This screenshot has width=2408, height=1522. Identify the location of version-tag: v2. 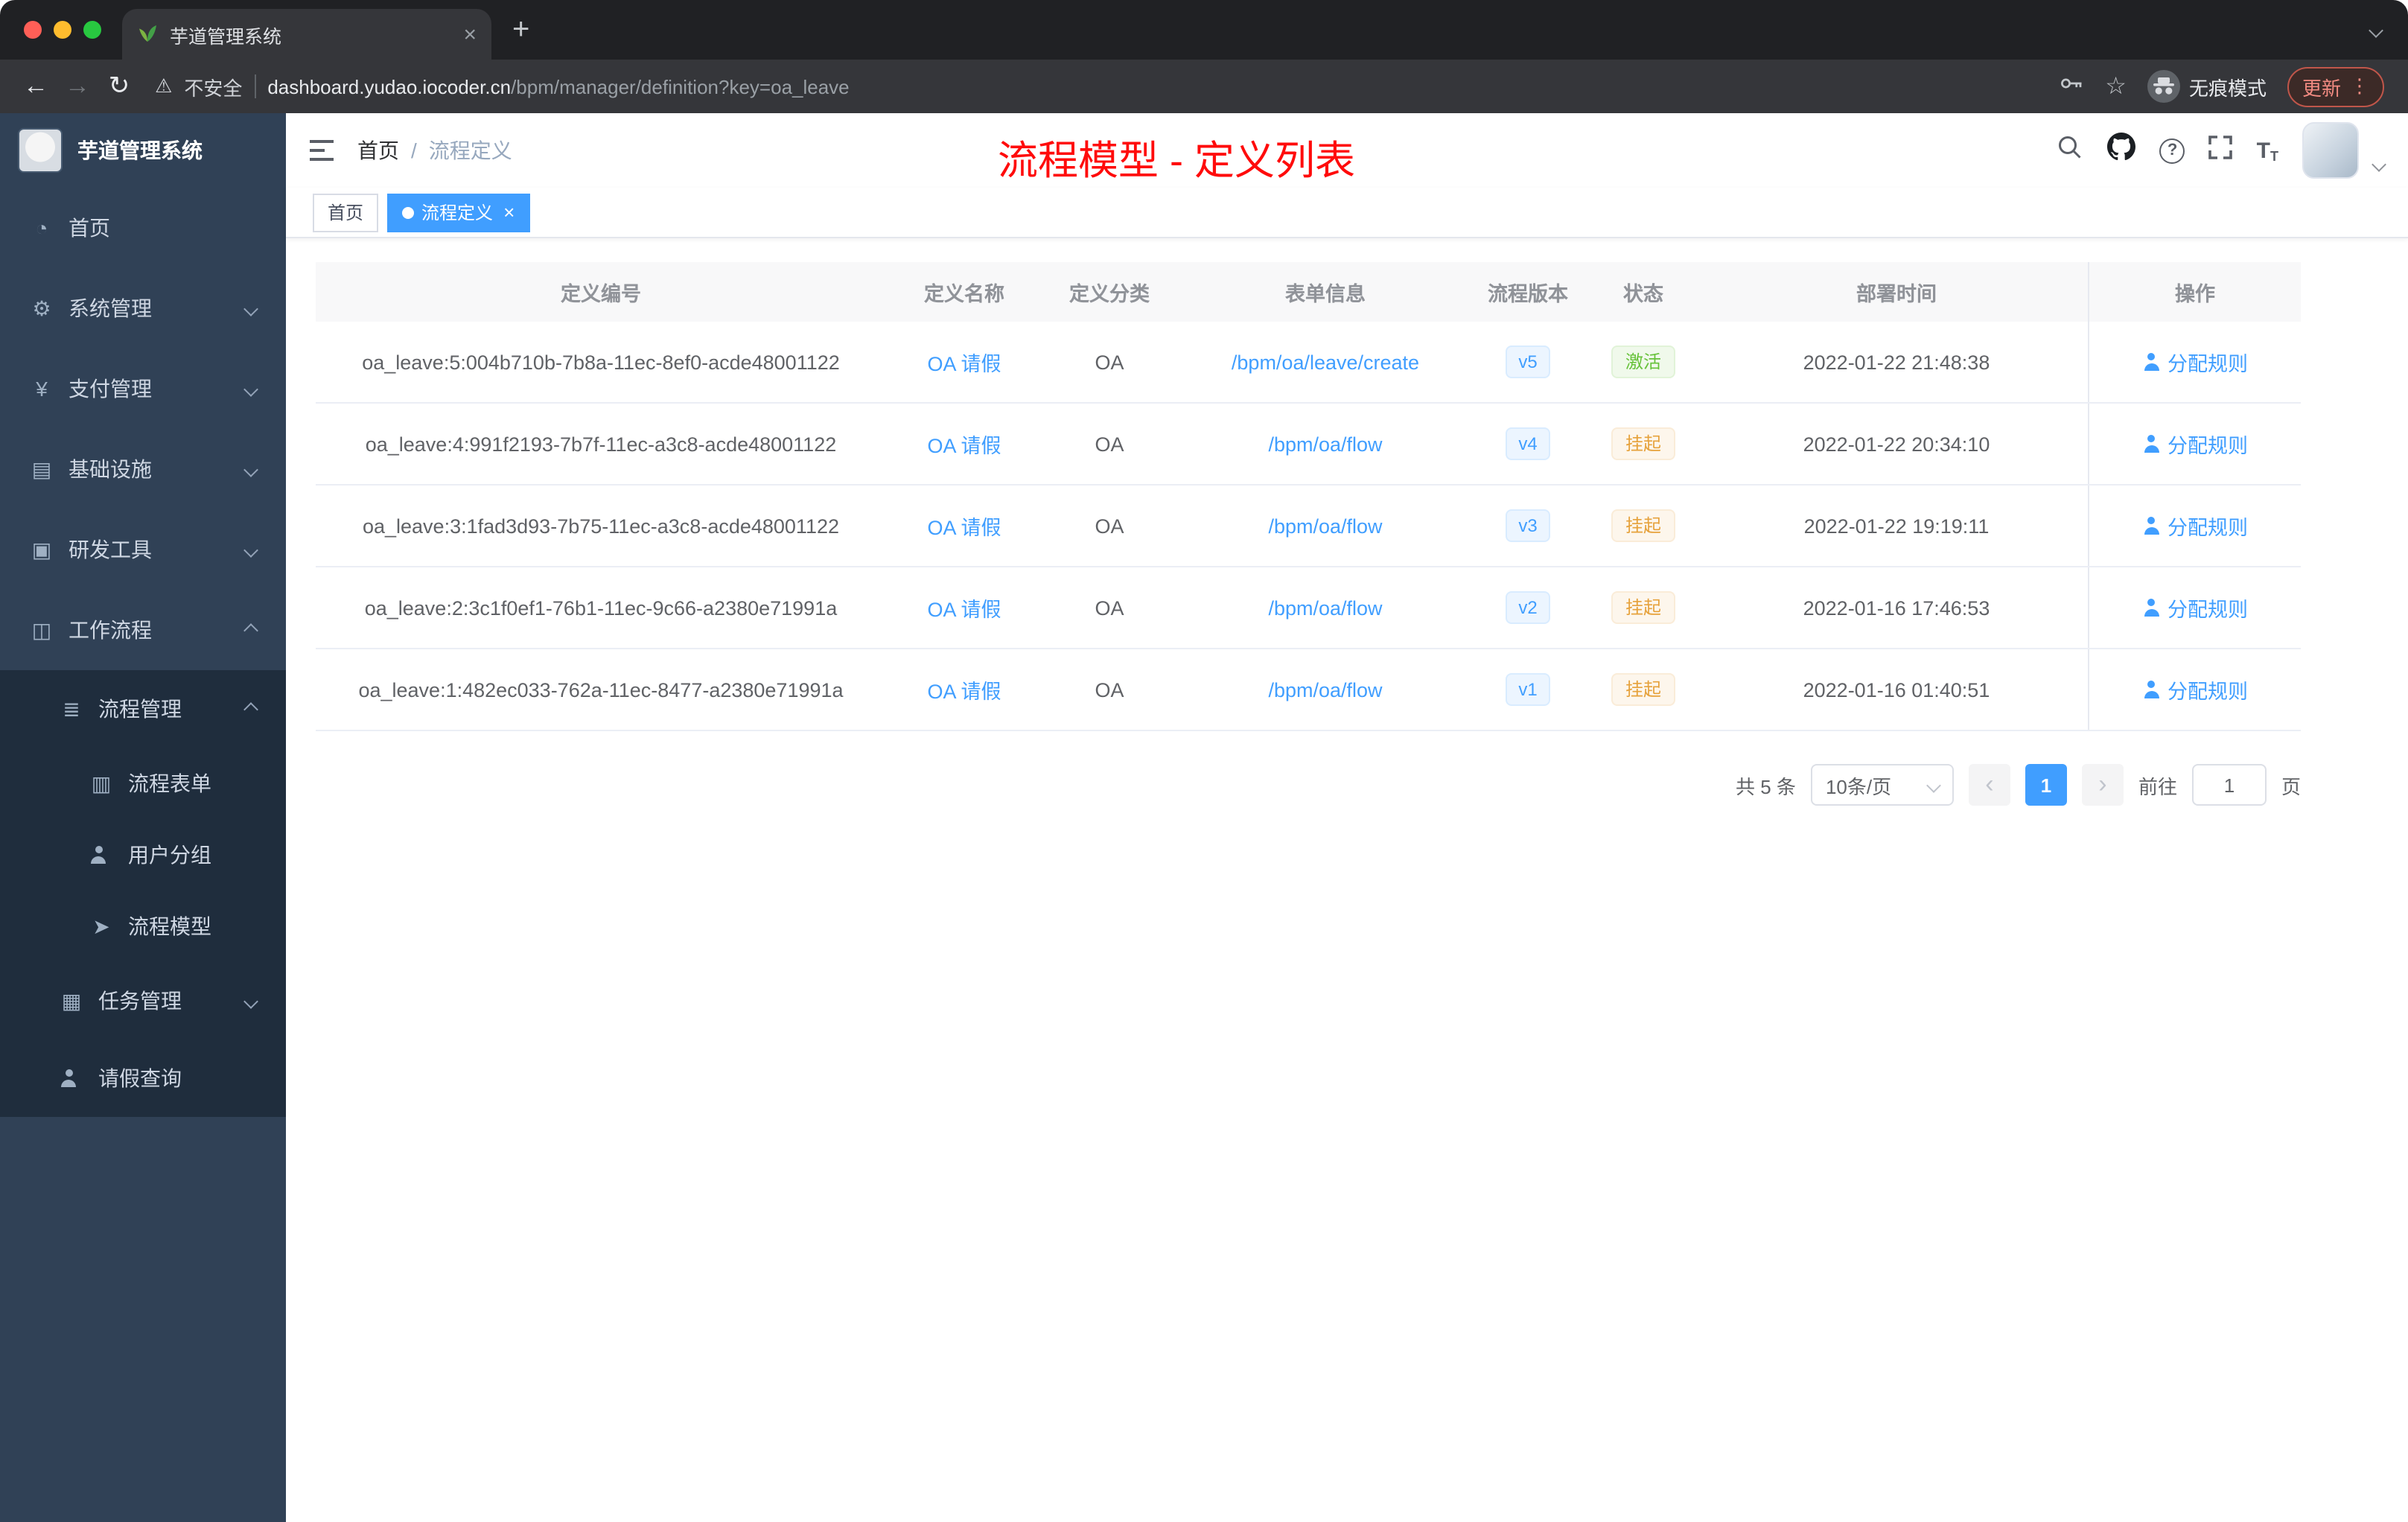
(1528, 607).